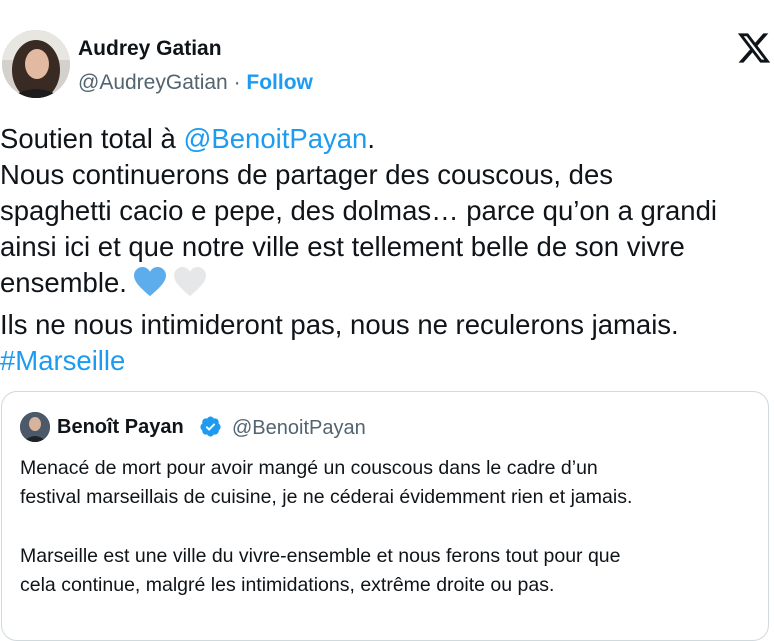  What do you see at coordinates (275, 138) in the screenshot?
I see `mention-link: @BenoitPayan` at bounding box center [275, 138].